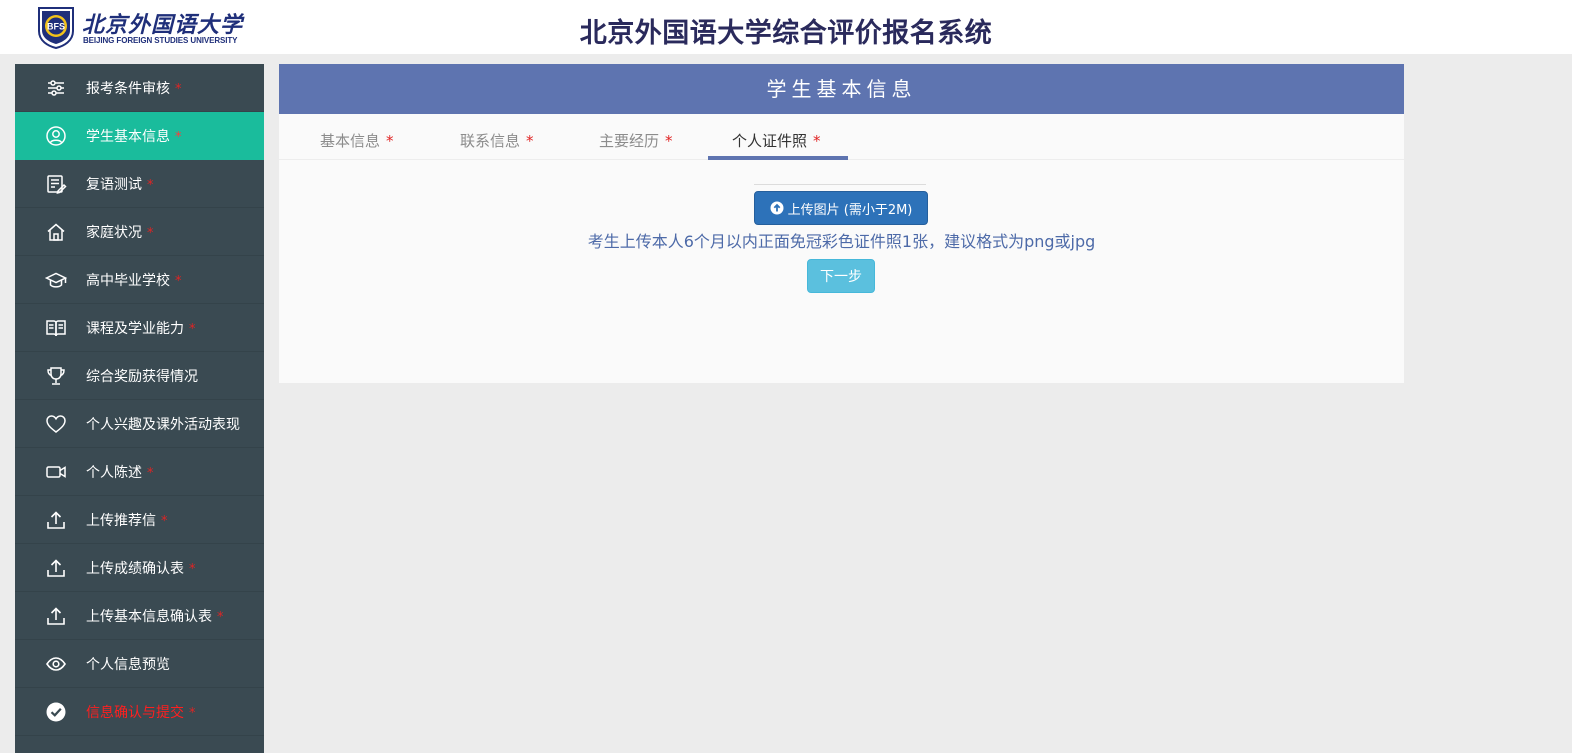 The image size is (1572, 753). I want to click on trophy-icon, so click(56, 376).